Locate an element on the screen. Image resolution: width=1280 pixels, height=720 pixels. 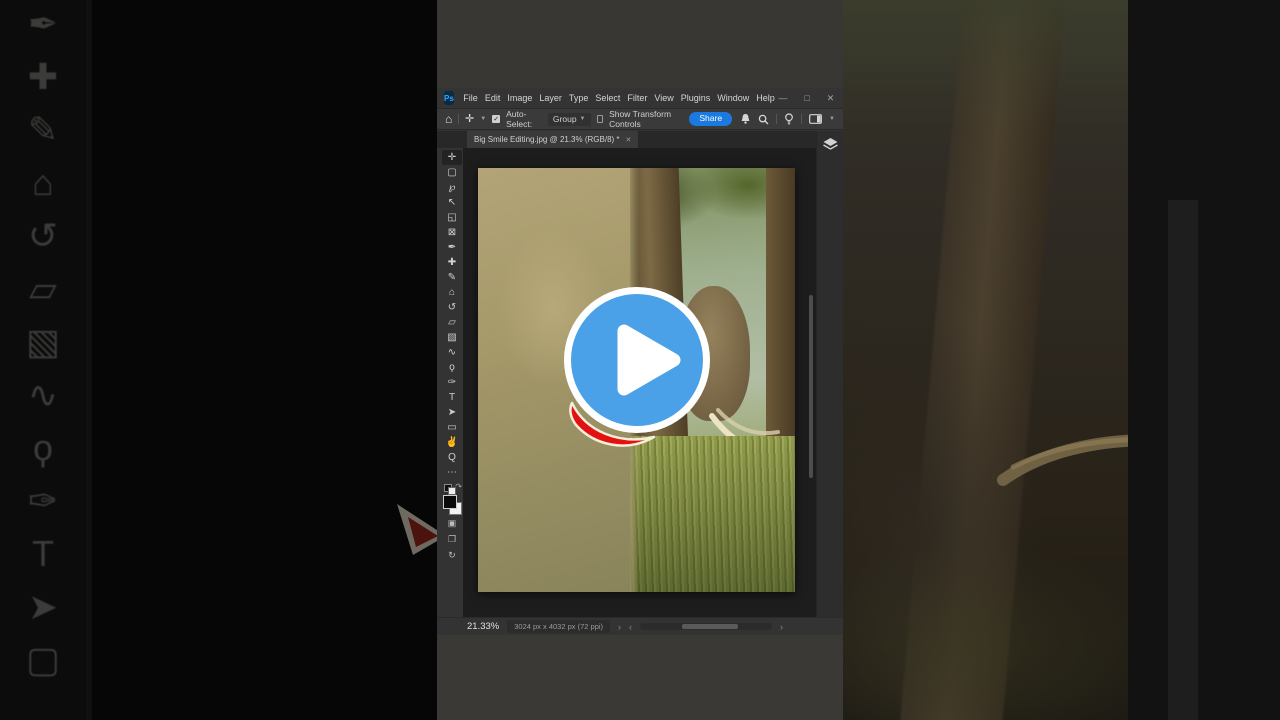
vertical-scrollbar is located at coordinates (811, 386).